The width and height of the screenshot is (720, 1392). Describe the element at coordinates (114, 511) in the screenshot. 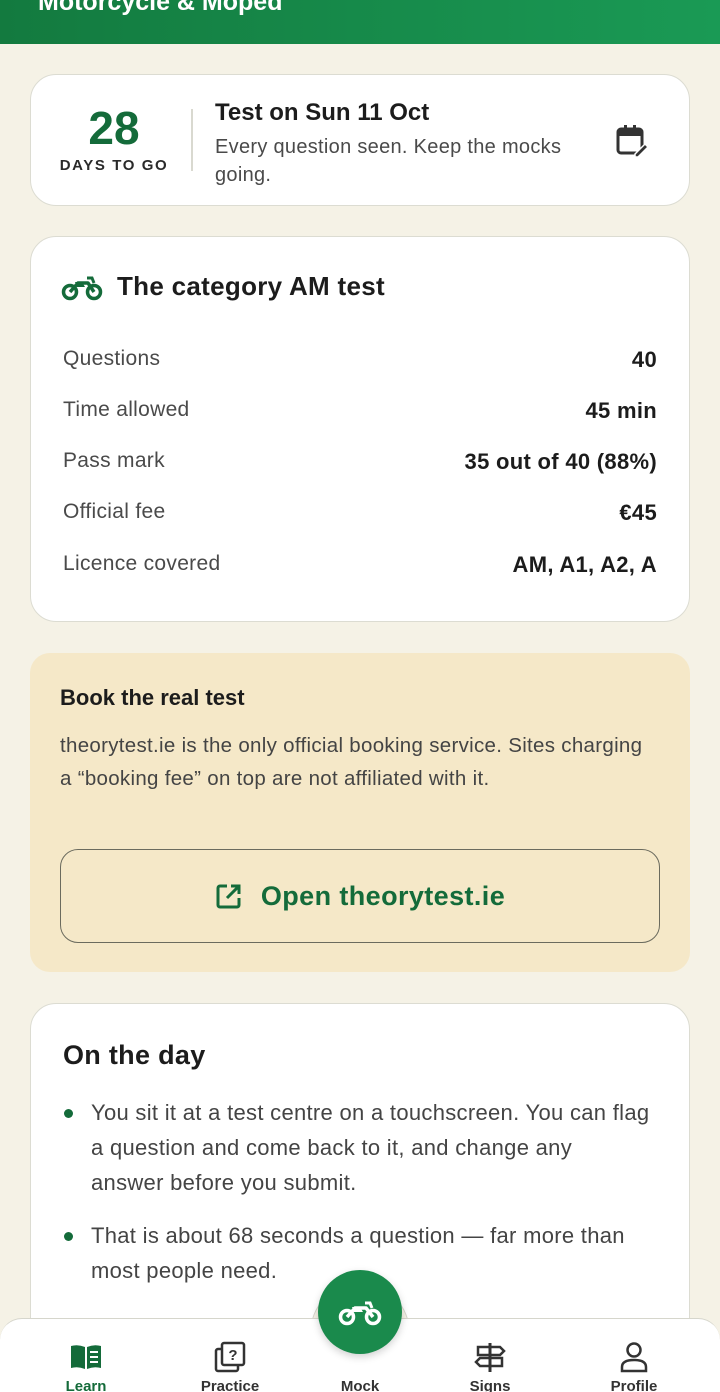

I see `fact-label: Official fee` at that location.